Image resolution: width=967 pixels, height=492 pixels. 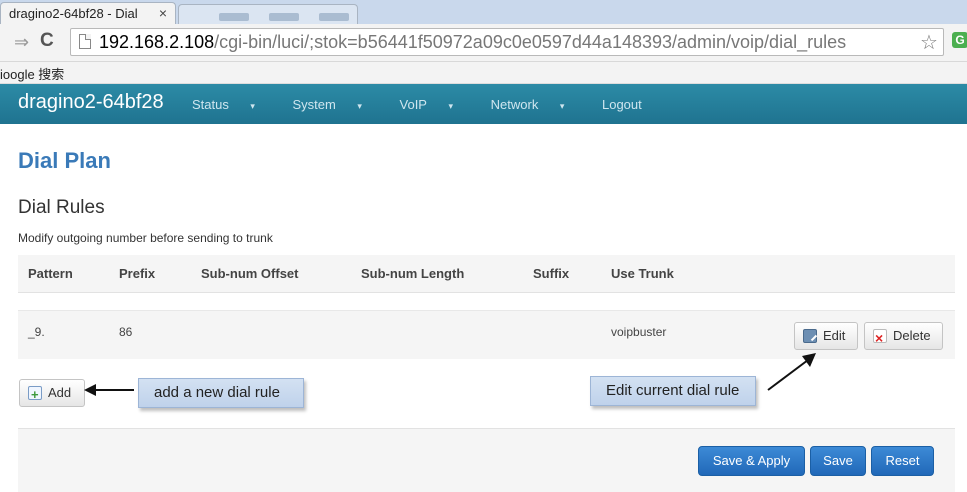 I want to click on browser-tab: dragino2-64bf28 - Dial ×, so click(x=88, y=13).